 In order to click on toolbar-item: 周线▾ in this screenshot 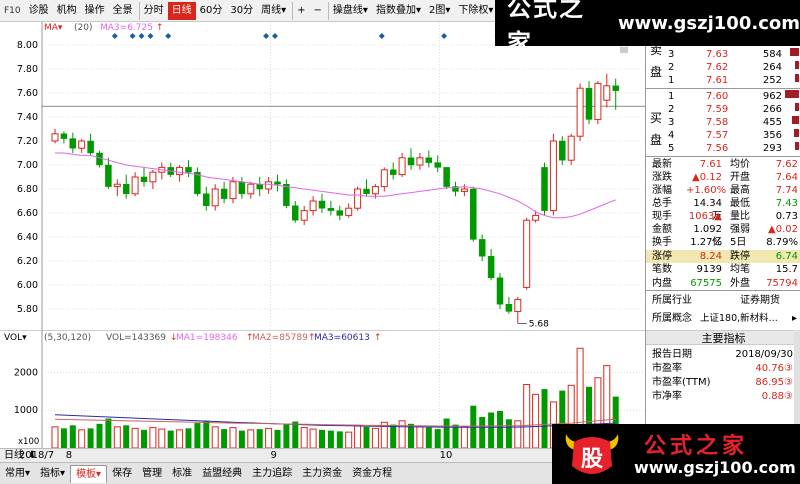, I will do `click(273, 11)`.